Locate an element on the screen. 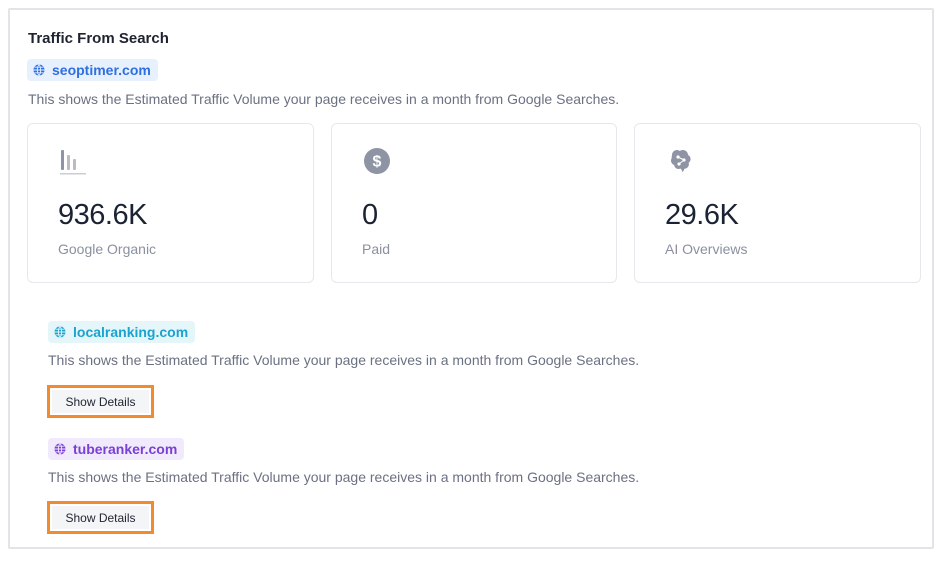 This screenshot has height=561, width=945. ai-brain-icon is located at coordinates (681, 161).